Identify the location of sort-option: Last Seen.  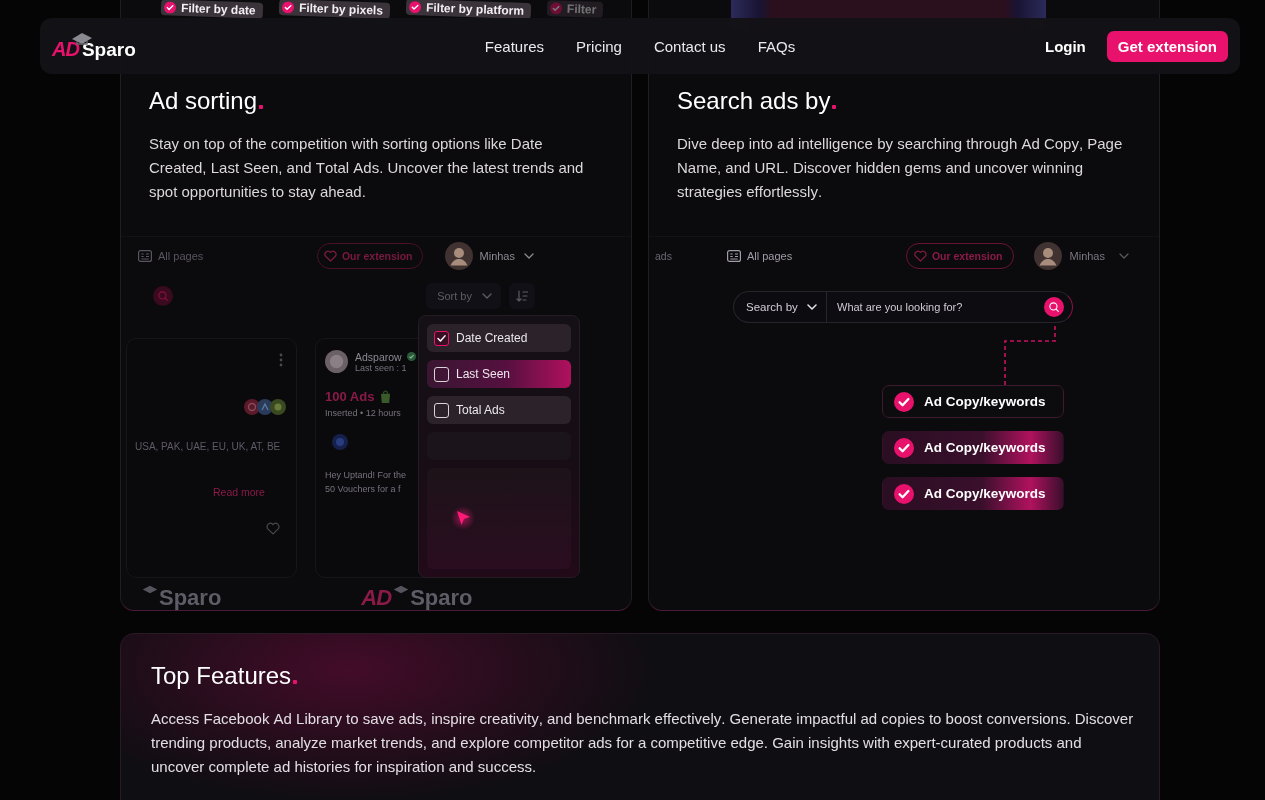
(499, 374).